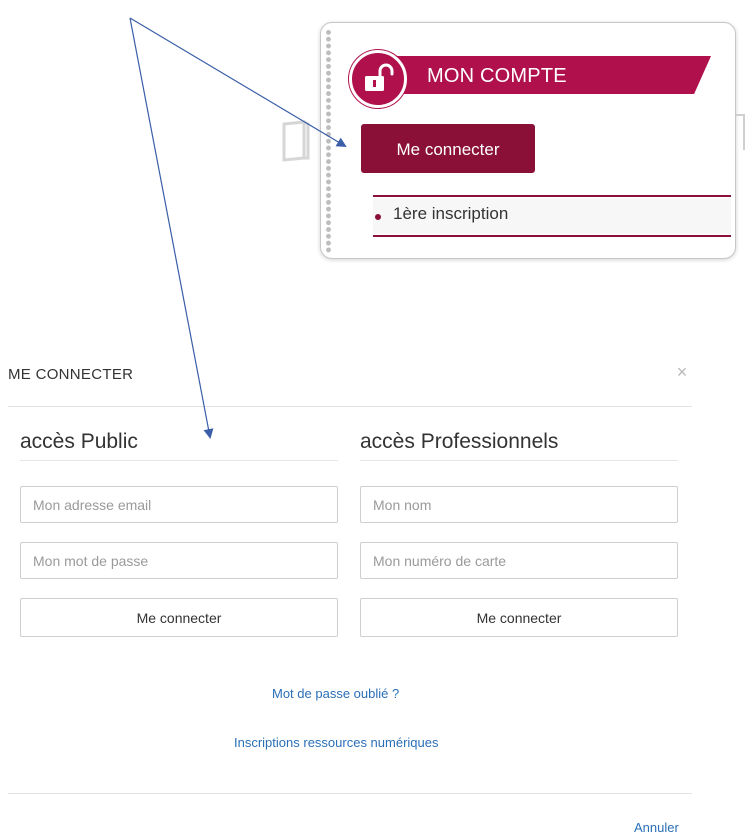 The height and width of the screenshot is (836, 755). Describe the element at coordinates (350, 793) in the screenshot. I see `modal-footer-divider` at that location.